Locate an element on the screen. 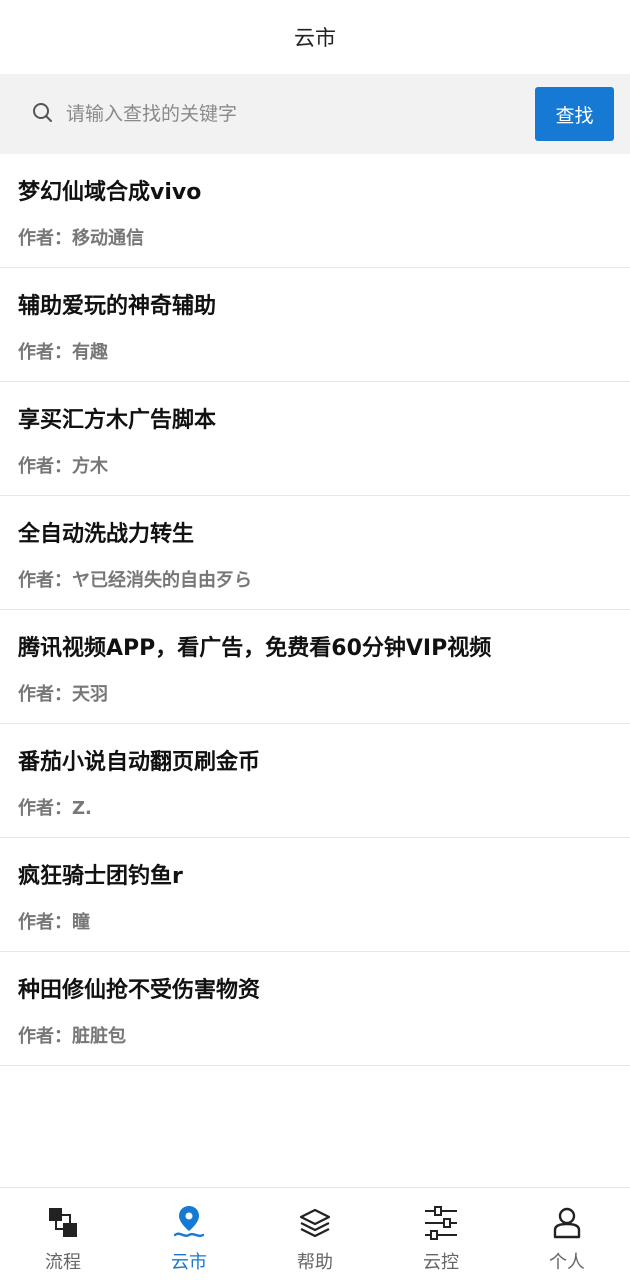 The height and width of the screenshot is (1280, 630). item-author: 作者：瞳 is located at coordinates (54, 922).